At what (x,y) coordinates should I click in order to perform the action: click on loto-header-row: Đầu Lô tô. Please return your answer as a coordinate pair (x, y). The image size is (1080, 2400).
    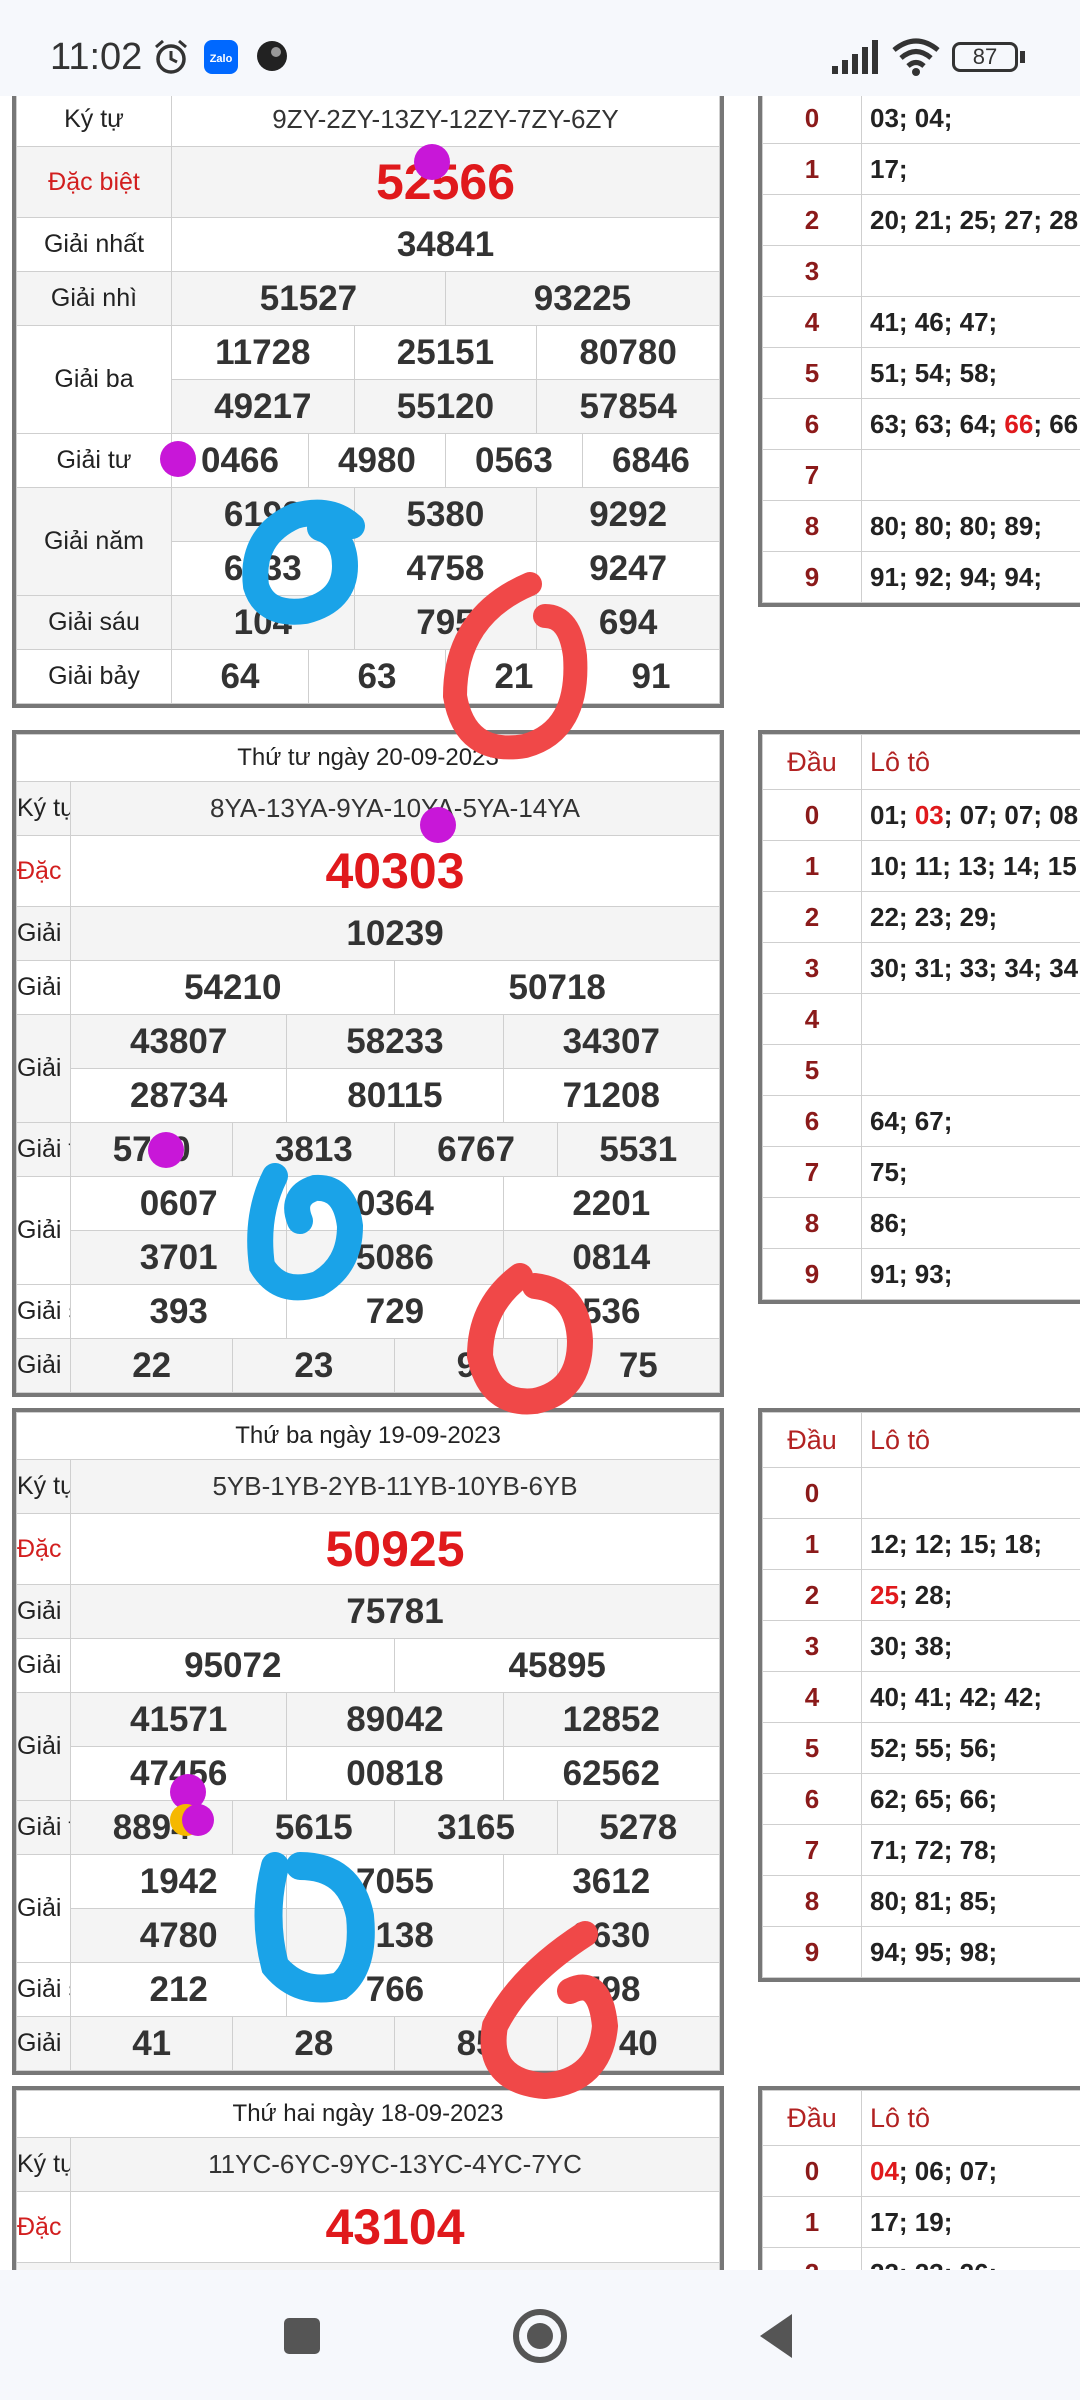
    Looking at the image, I should click on (921, 1440).